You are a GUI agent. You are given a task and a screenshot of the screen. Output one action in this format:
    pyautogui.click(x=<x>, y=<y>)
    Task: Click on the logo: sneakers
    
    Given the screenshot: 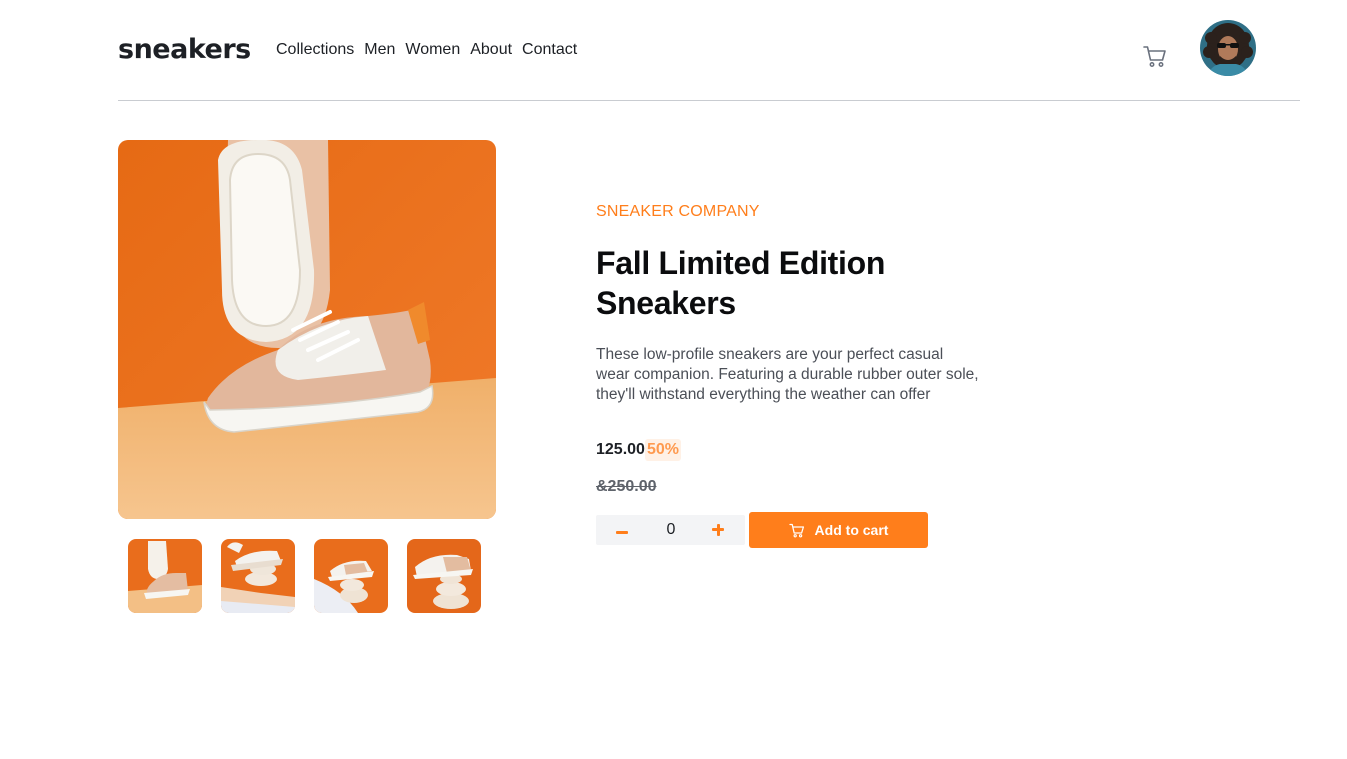 What is the action you would take?
    pyautogui.click(x=184, y=50)
    